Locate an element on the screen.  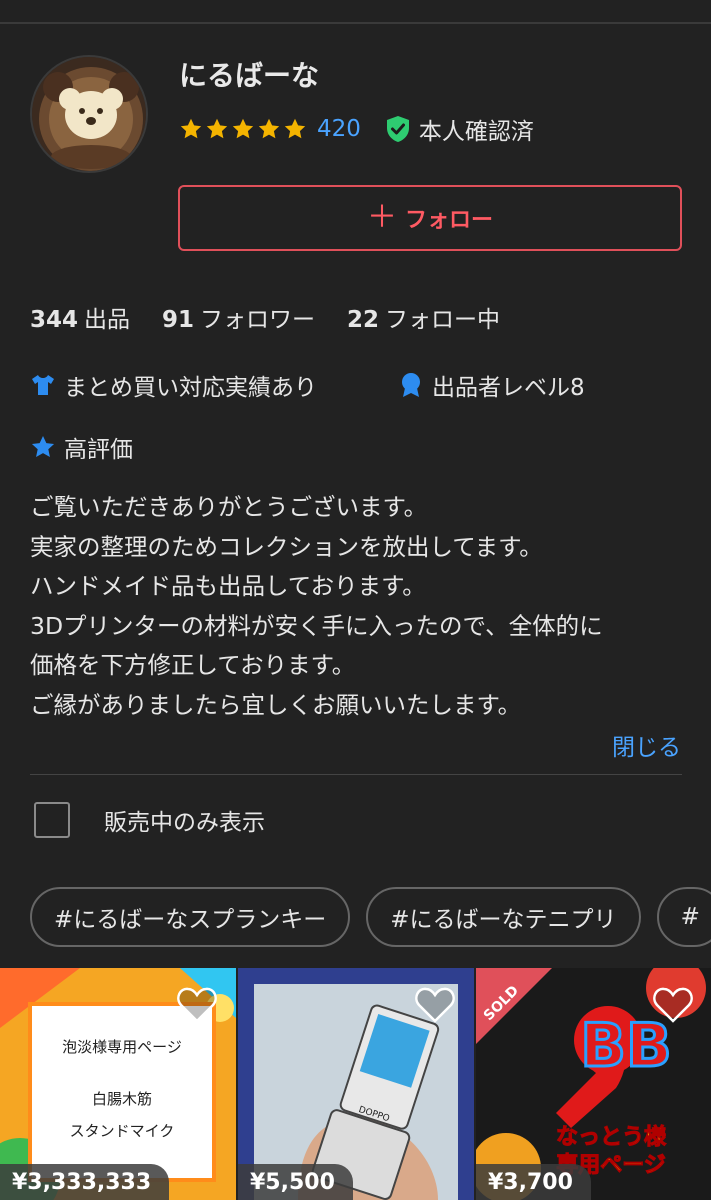
on-sale-filter: 販売中のみ表示 is located at coordinates (149, 820).